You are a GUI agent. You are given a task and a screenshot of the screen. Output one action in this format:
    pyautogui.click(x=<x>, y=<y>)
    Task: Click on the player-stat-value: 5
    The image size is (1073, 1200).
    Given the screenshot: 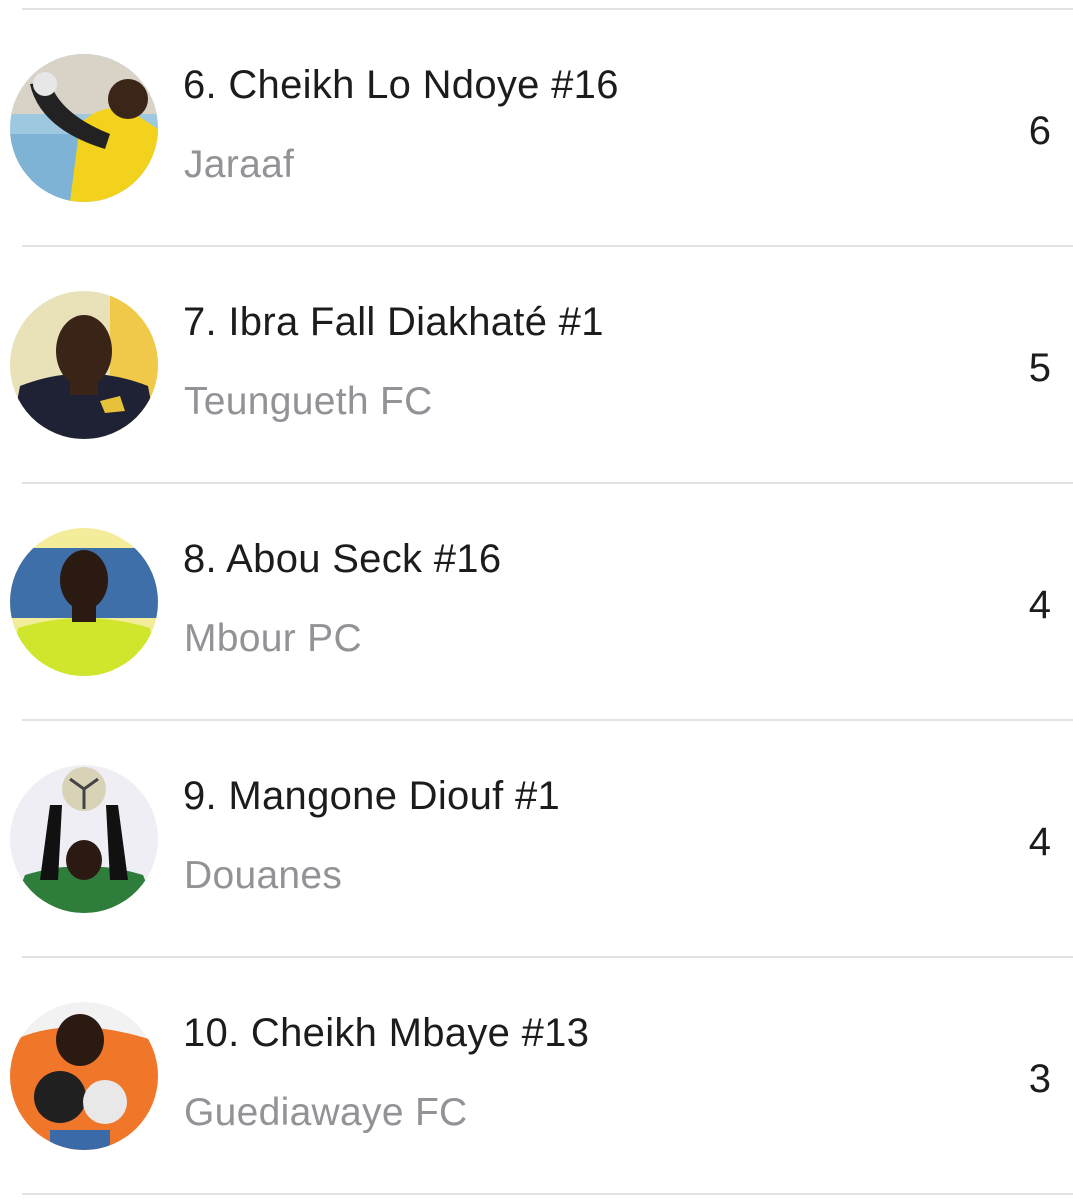 What is the action you would take?
    pyautogui.click(x=1039, y=368)
    